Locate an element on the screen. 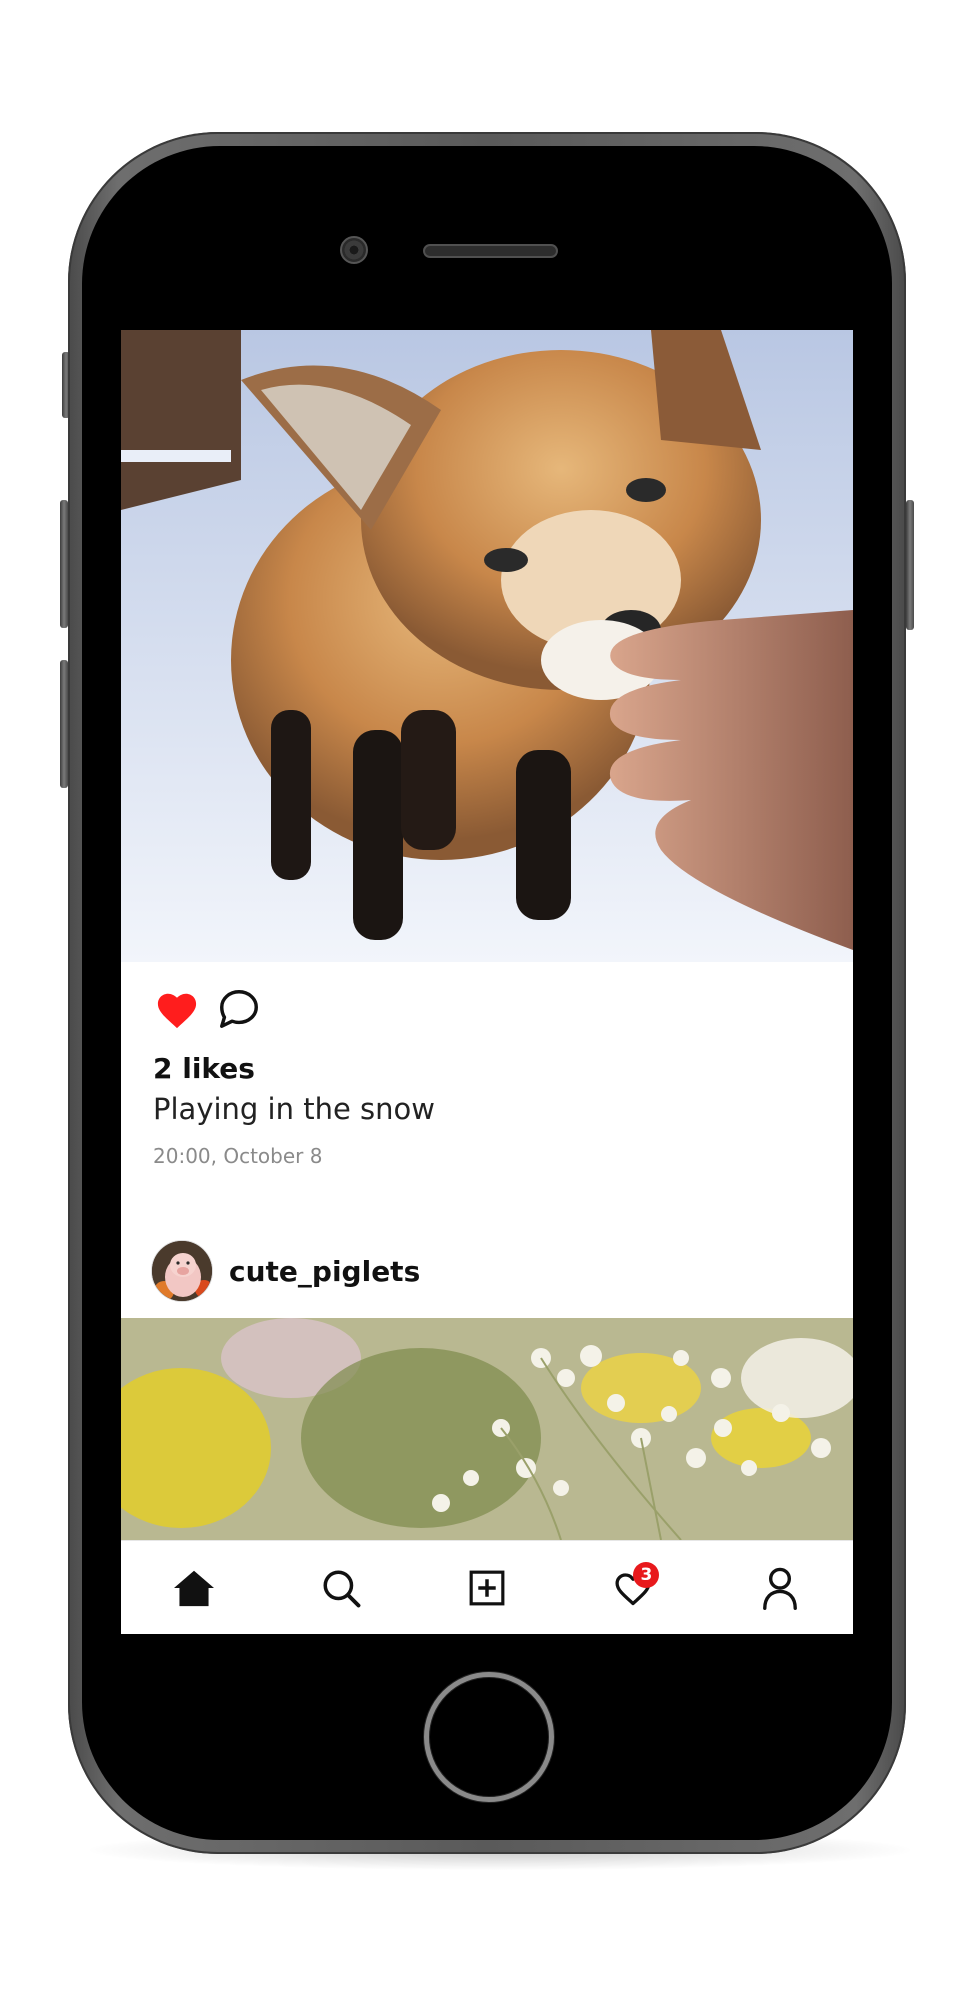 The image size is (962, 1999). post-timestamp: 20:00, October 8 is located at coordinates (238, 1156).